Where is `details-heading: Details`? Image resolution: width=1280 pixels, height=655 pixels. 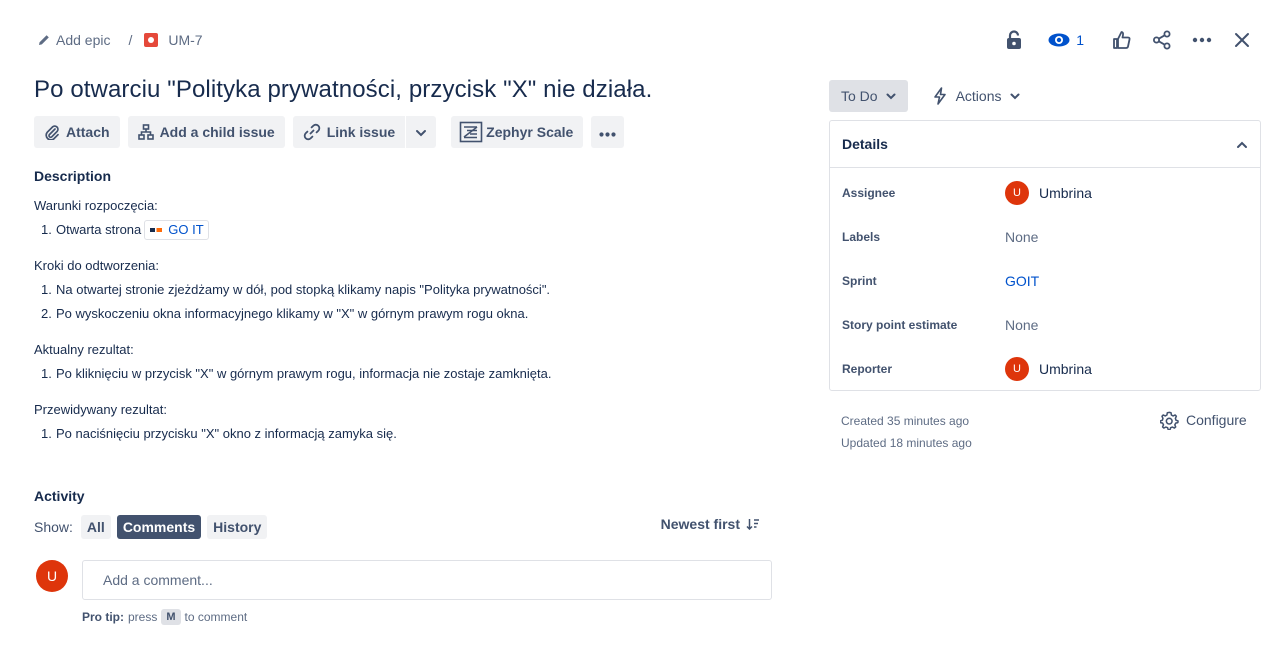
details-heading: Details is located at coordinates (865, 144).